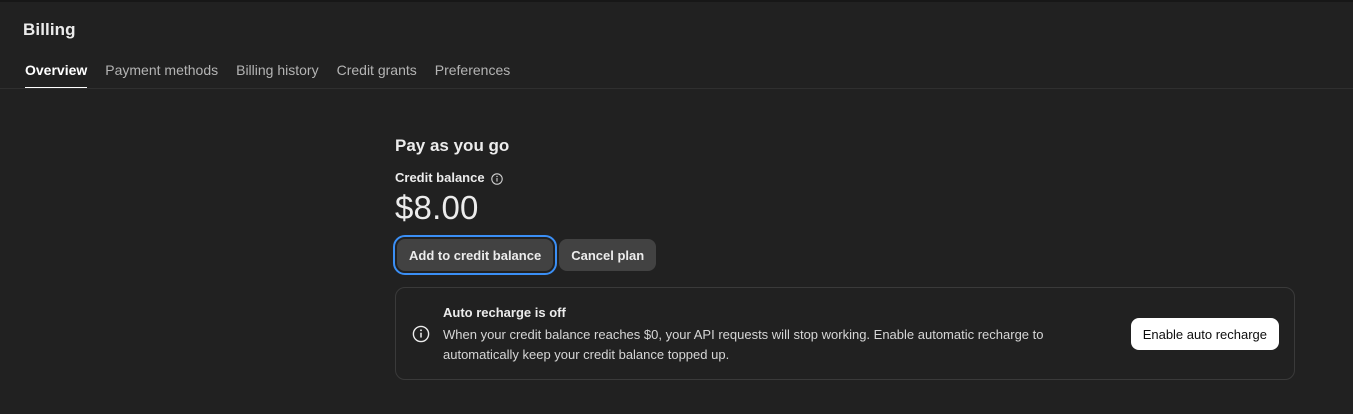 The width and height of the screenshot is (1353, 414). I want to click on add-to-credit-balance-button: Add to credit balance, so click(475, 255).